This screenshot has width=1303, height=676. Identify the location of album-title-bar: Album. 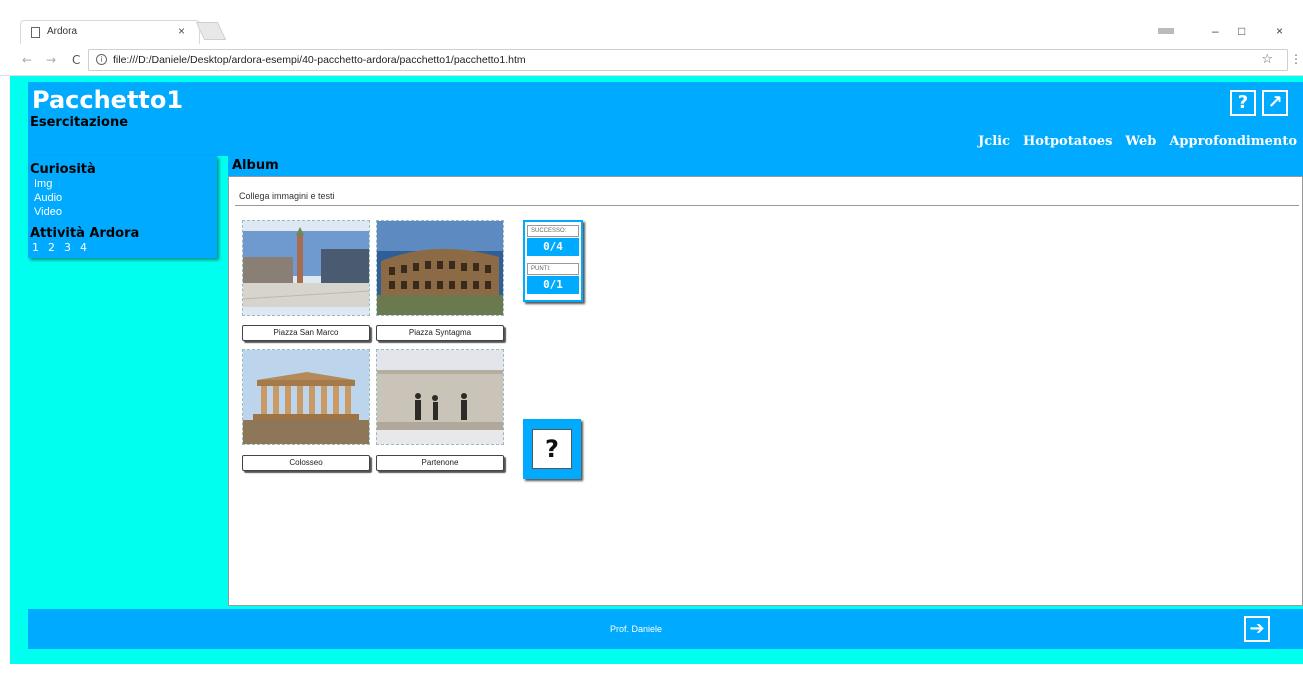
(765, 166).